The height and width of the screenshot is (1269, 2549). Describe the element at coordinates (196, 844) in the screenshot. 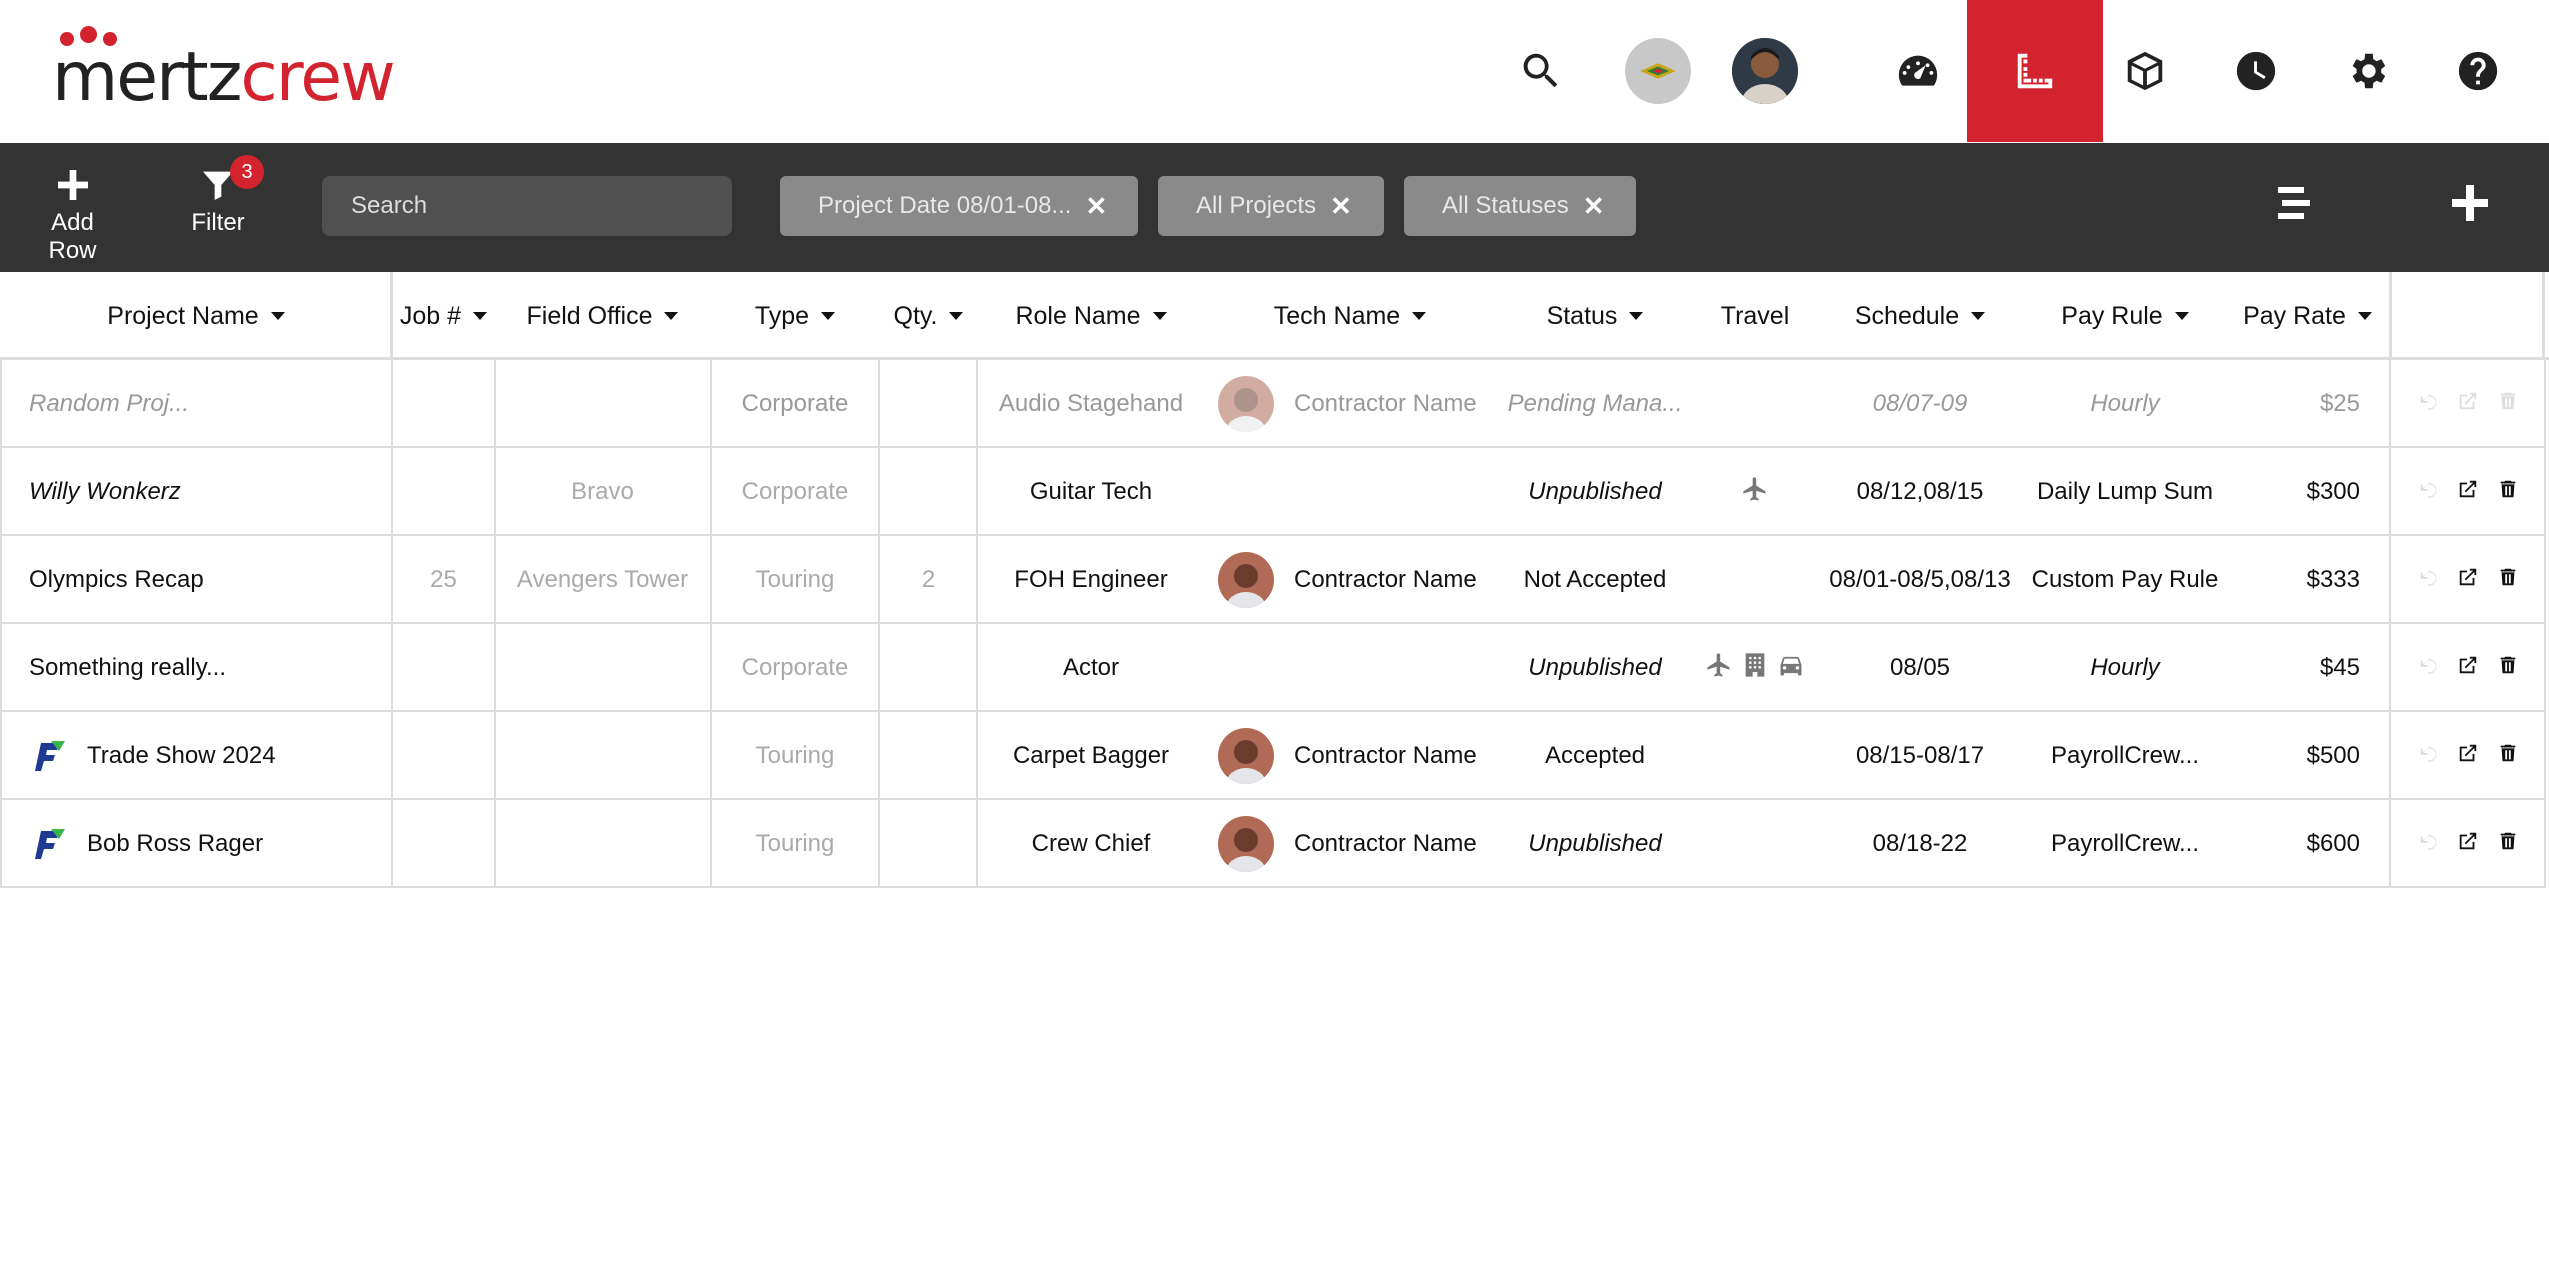

I see `project-name-cell: Bob Ross Rager` at that location.